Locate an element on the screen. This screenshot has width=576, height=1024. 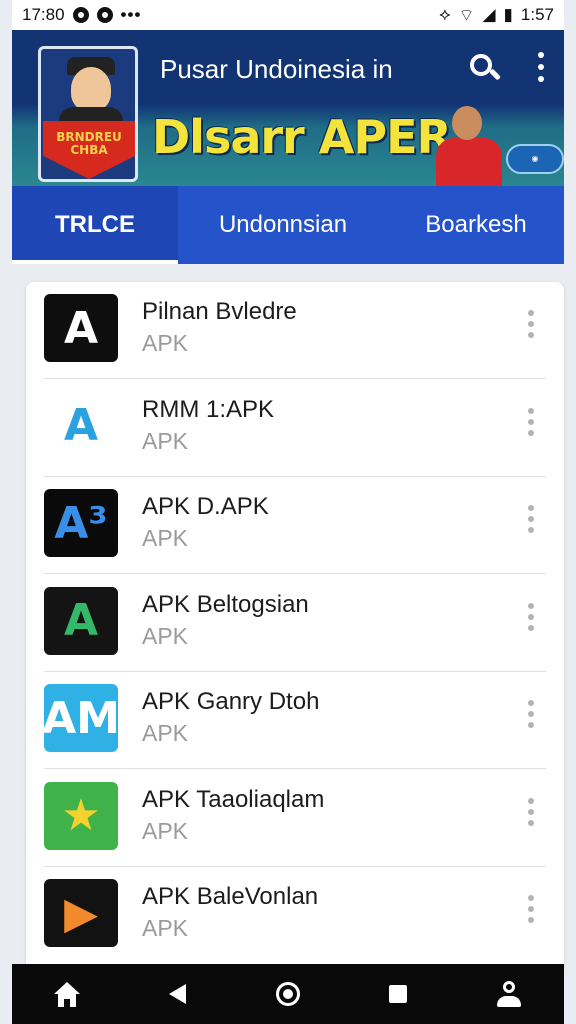
play-logo-icon: ▶ is located at coordinates (81, 913).